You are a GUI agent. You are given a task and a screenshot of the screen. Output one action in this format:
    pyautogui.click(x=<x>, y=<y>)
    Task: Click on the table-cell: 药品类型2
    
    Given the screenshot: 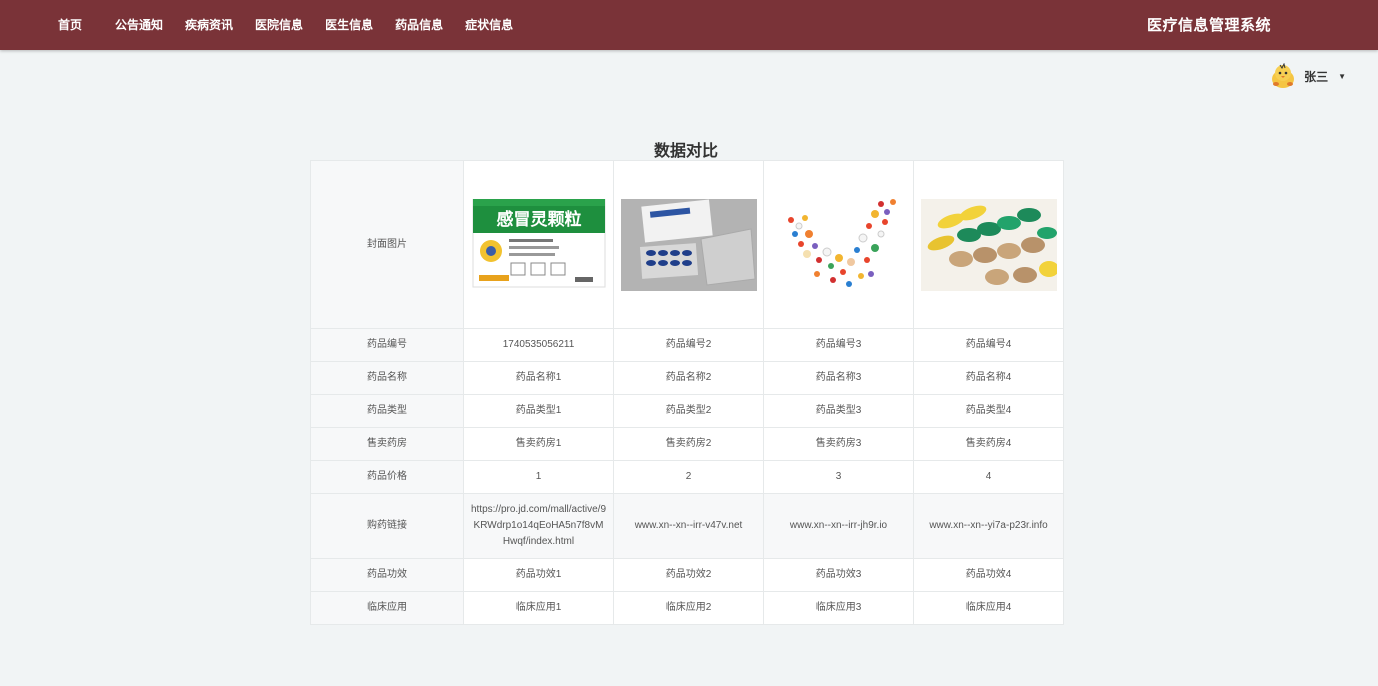 What is the action you would take?
    pyautogui.click(x=688, y=411)
    